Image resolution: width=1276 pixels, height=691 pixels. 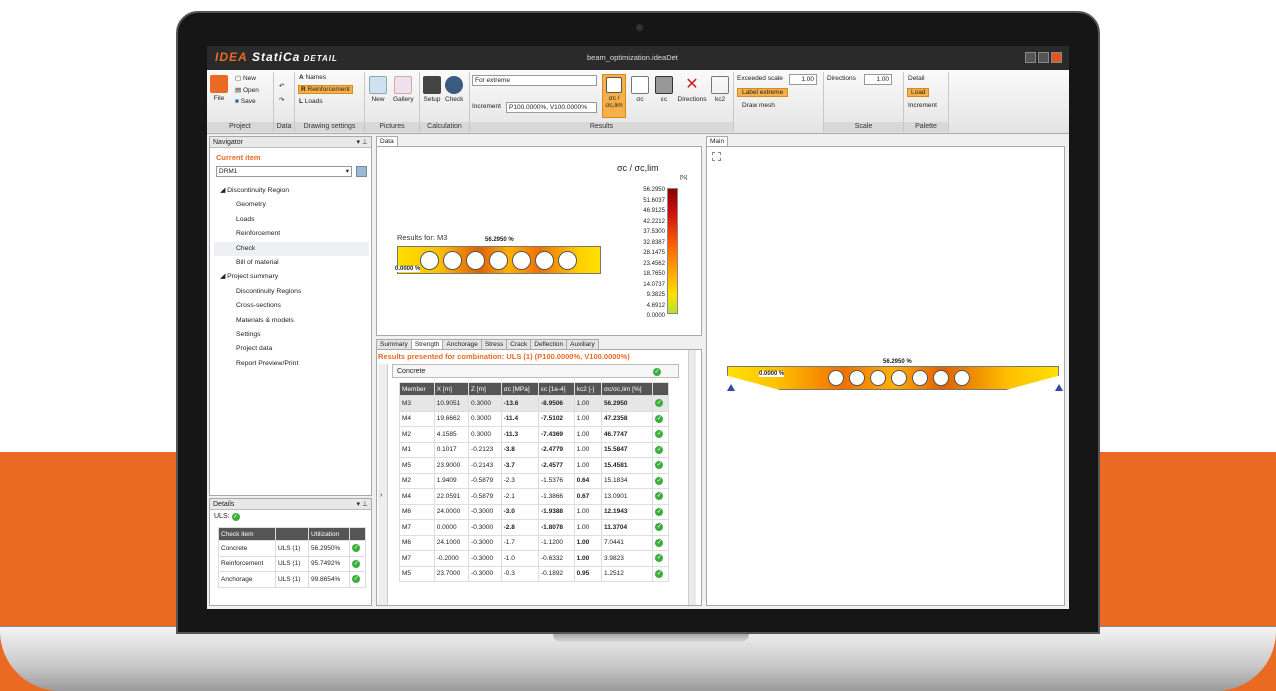 I want to click on undo-icon: ↶, so click(x=281, y=86).